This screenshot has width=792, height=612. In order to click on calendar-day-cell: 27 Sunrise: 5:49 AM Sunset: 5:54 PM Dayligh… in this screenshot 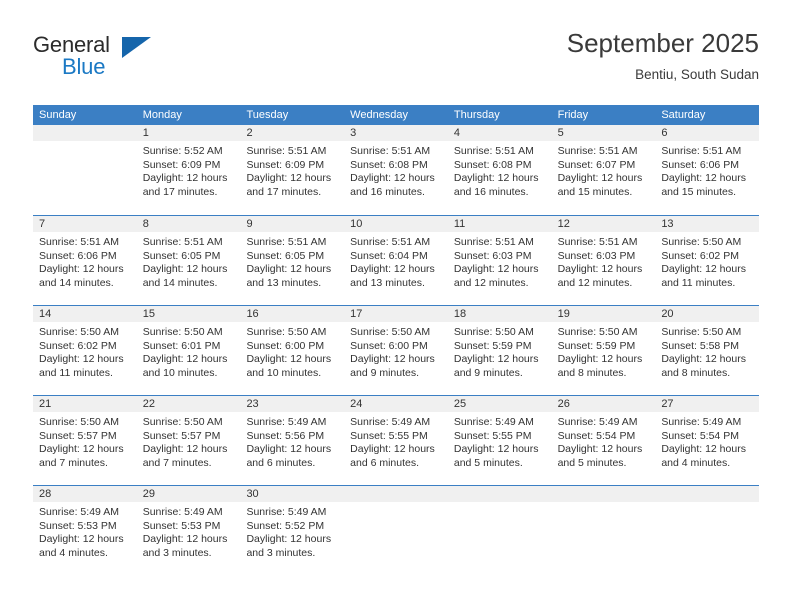, I will do `click(707, 440)`.